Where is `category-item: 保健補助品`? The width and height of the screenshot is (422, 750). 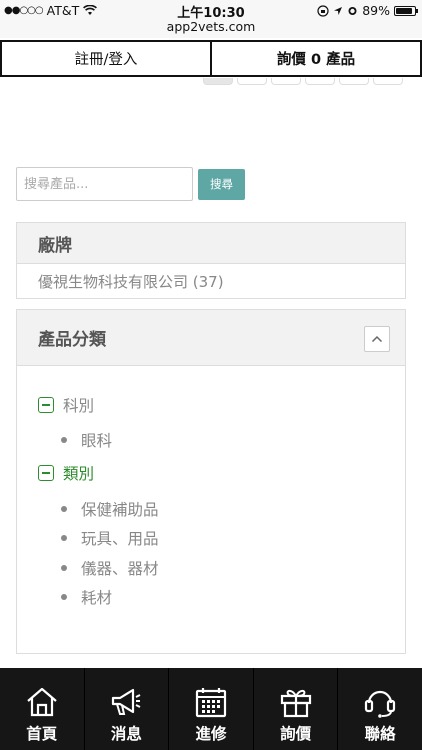
category-item: 保健補助品 is located at coordinates (110, 509).